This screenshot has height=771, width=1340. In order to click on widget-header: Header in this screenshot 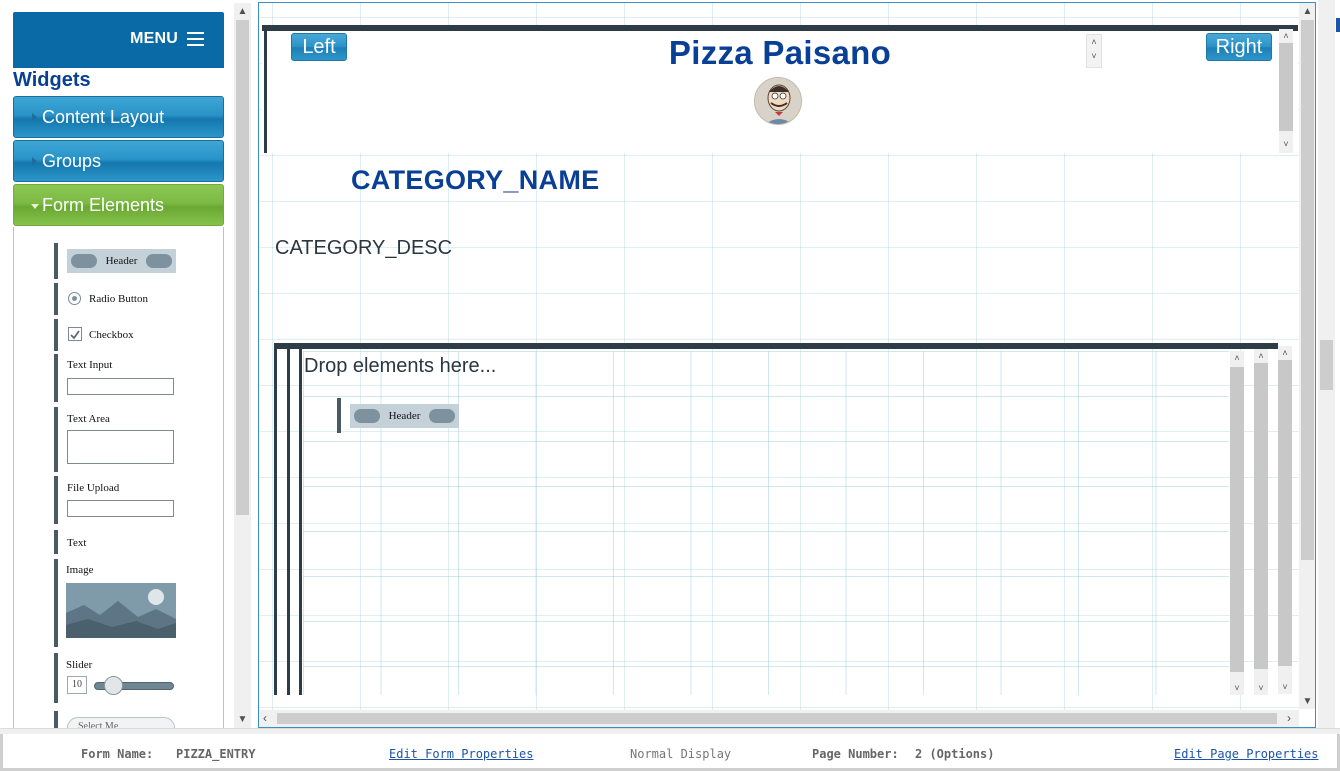, I will do `click(116, 261)`.